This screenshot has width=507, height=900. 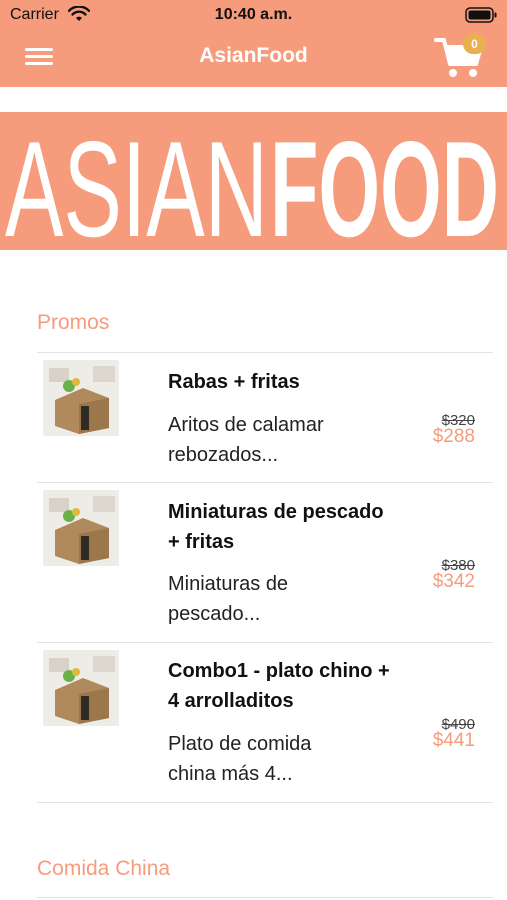 What do you see at coordinates (474, 44) in the screenshot?
I see `cart-count-badge: 0` at bounding box center [474, 44].